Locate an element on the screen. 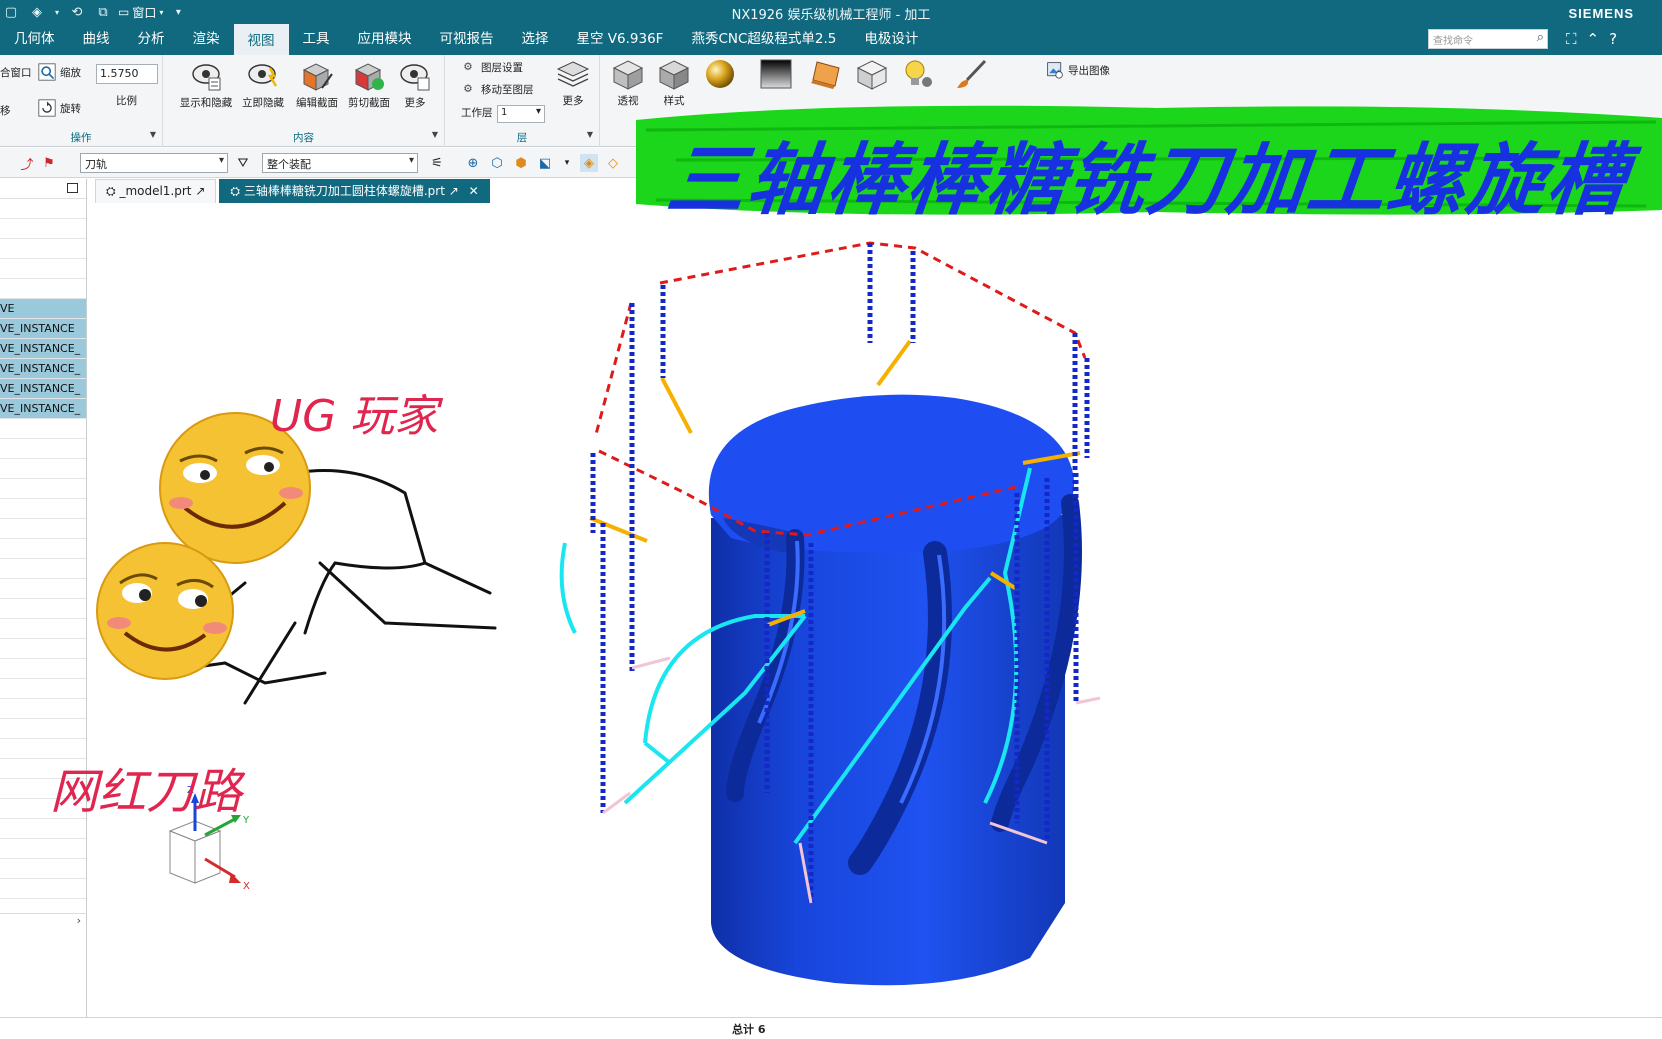  clip-section-button: 剪切截面 is located at coordinates (369, 84).